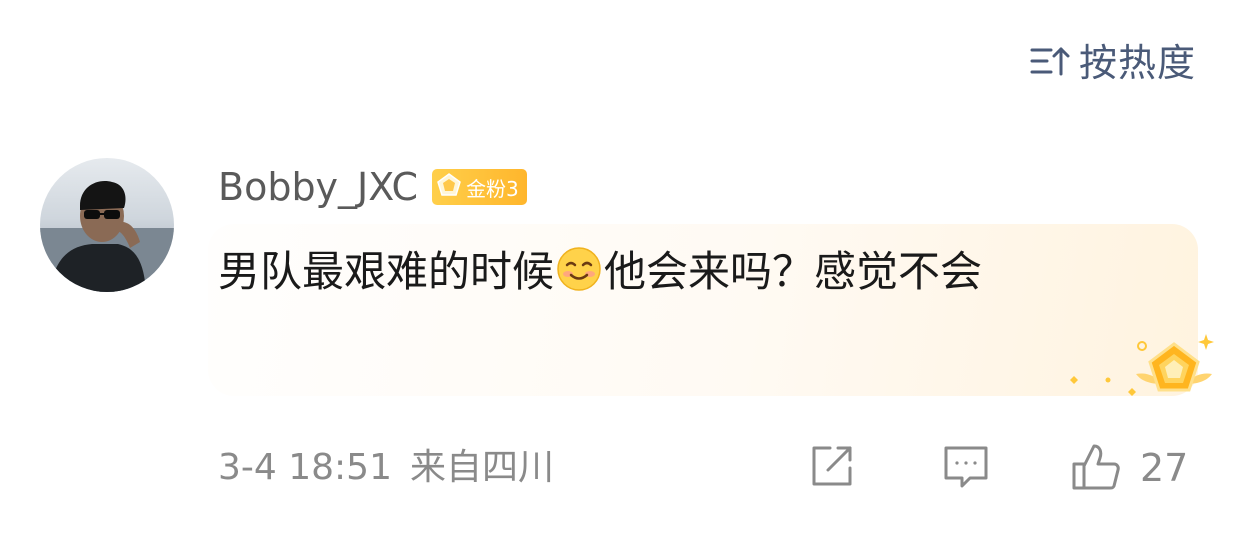 This screenshot has height=533, width=1238. What do you see at coordinates (1137, 63) in the screenshot?
I see `sort-label: 按热度` at bounding box center [1137, 63].